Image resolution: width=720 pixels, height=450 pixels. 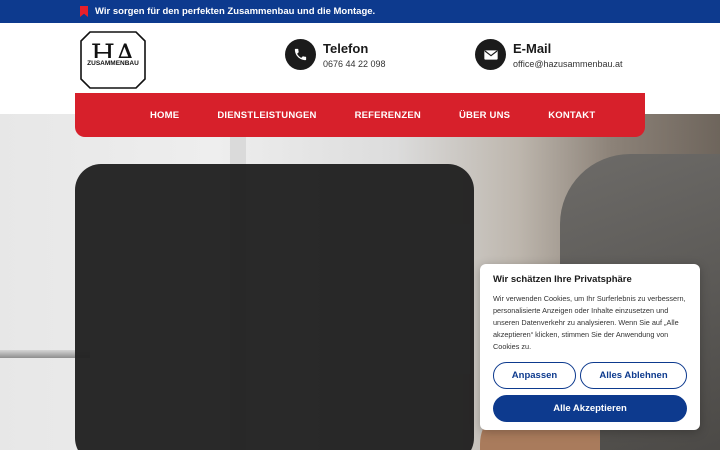 What do you see at coordinates (388, 115) in the screenshot?
I see `nav-referenzen: REFERENZEN` at bounding box center [388, 115].